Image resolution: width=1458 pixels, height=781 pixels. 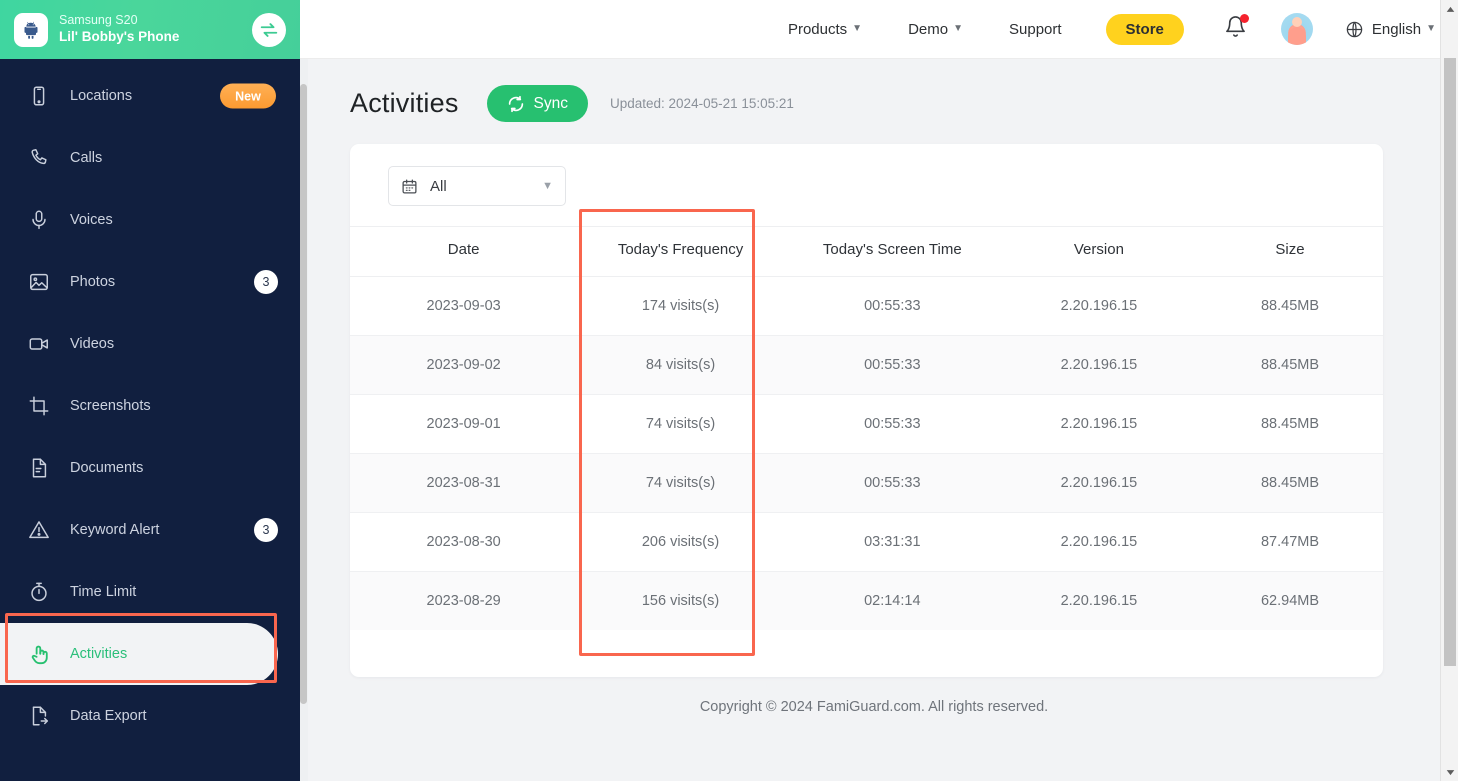 What do you see at coordinates (1396, 29) in the screenshot?
I see `language-label: English` at bounding box center [1396, 29].